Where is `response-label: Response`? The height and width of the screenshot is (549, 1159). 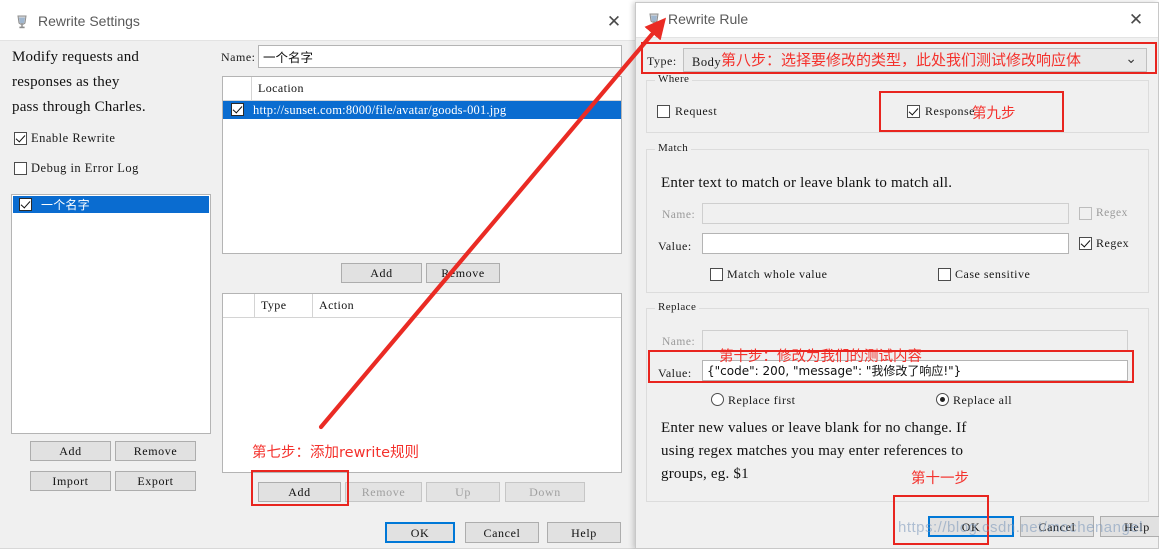
response-label: Response is located at coordinates (950, 111).